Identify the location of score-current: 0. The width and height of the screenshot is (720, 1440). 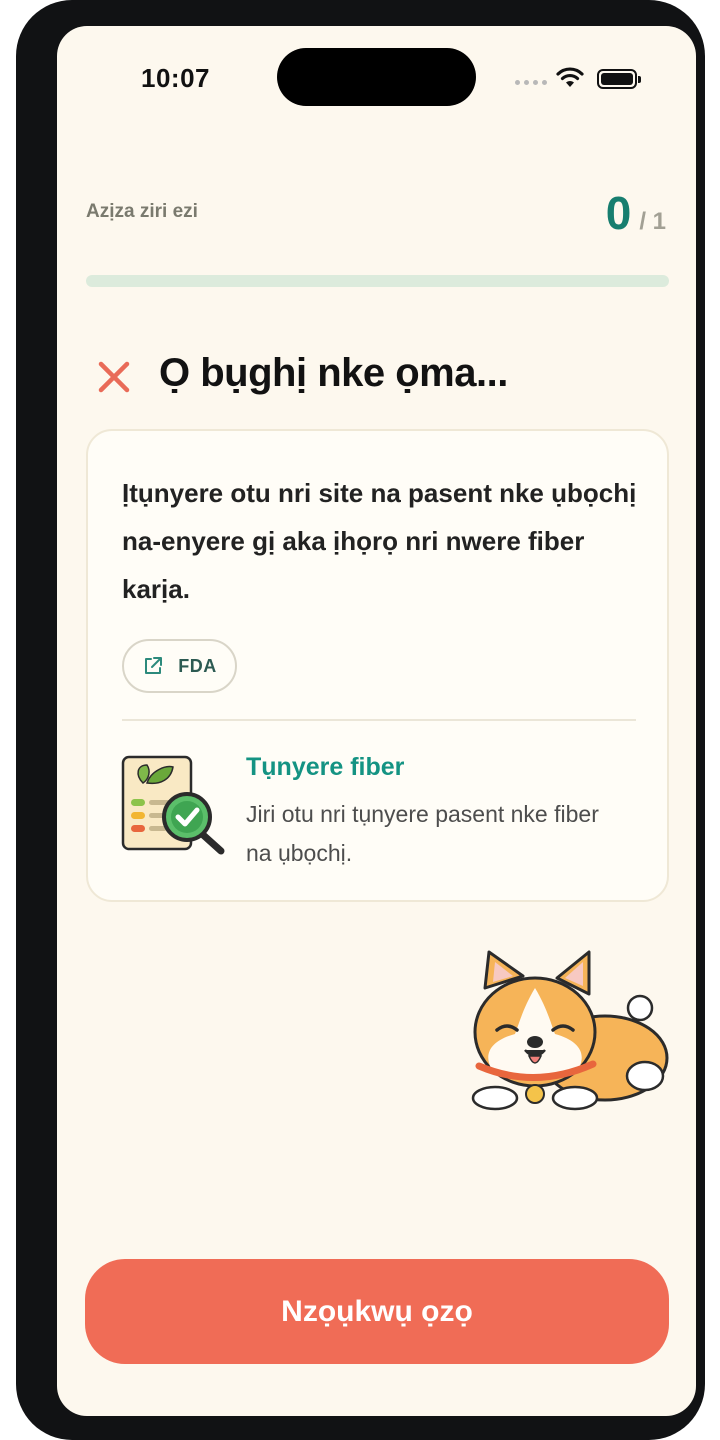
(618, 213).